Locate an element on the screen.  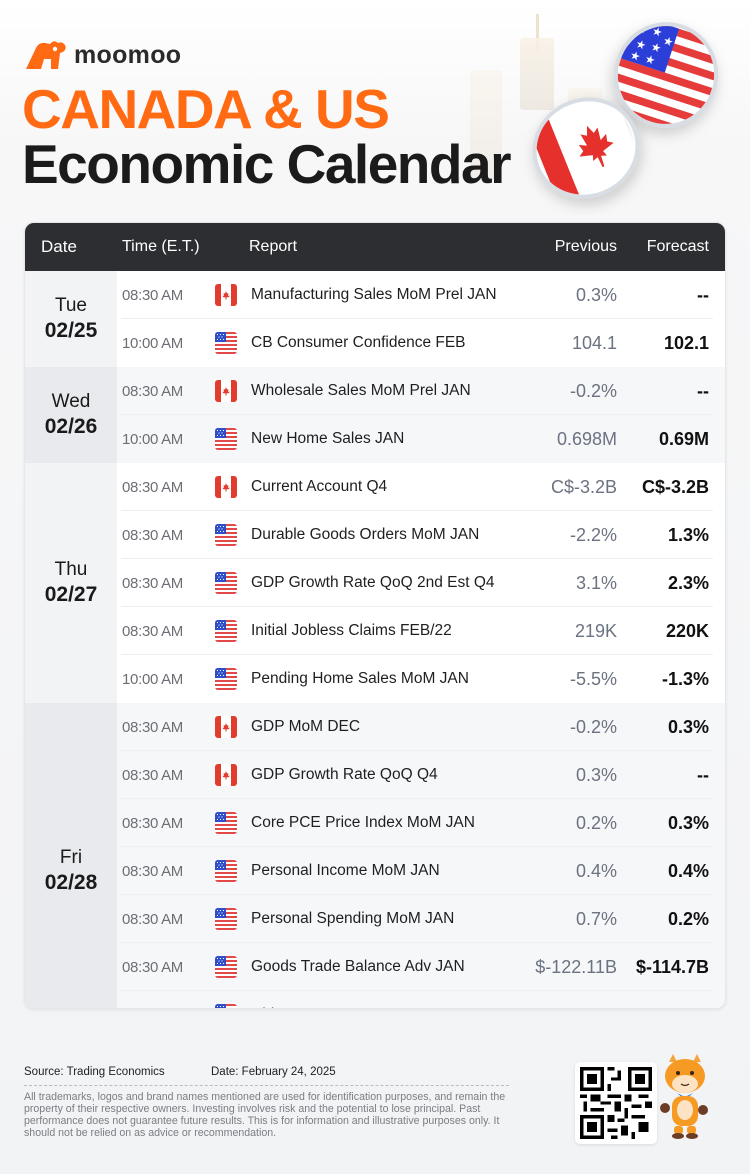
title-countries: CANADA & US is located at coordinates (206, 109).